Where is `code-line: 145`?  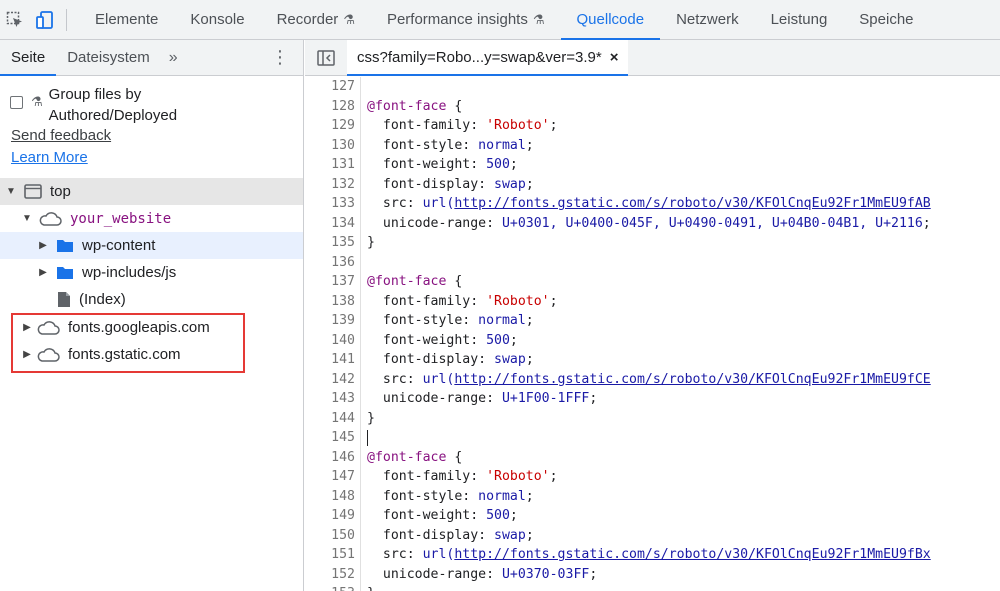 code-line: 145 is located at coordinates (652, 438).